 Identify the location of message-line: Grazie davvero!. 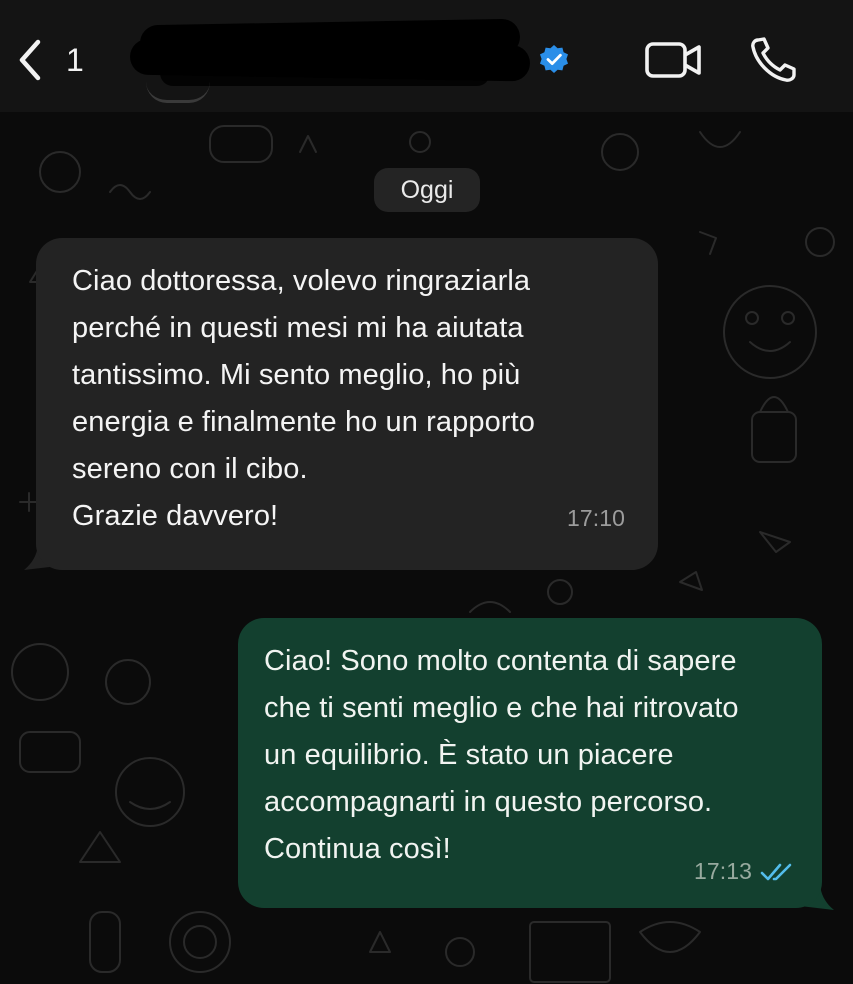
(175, 516).